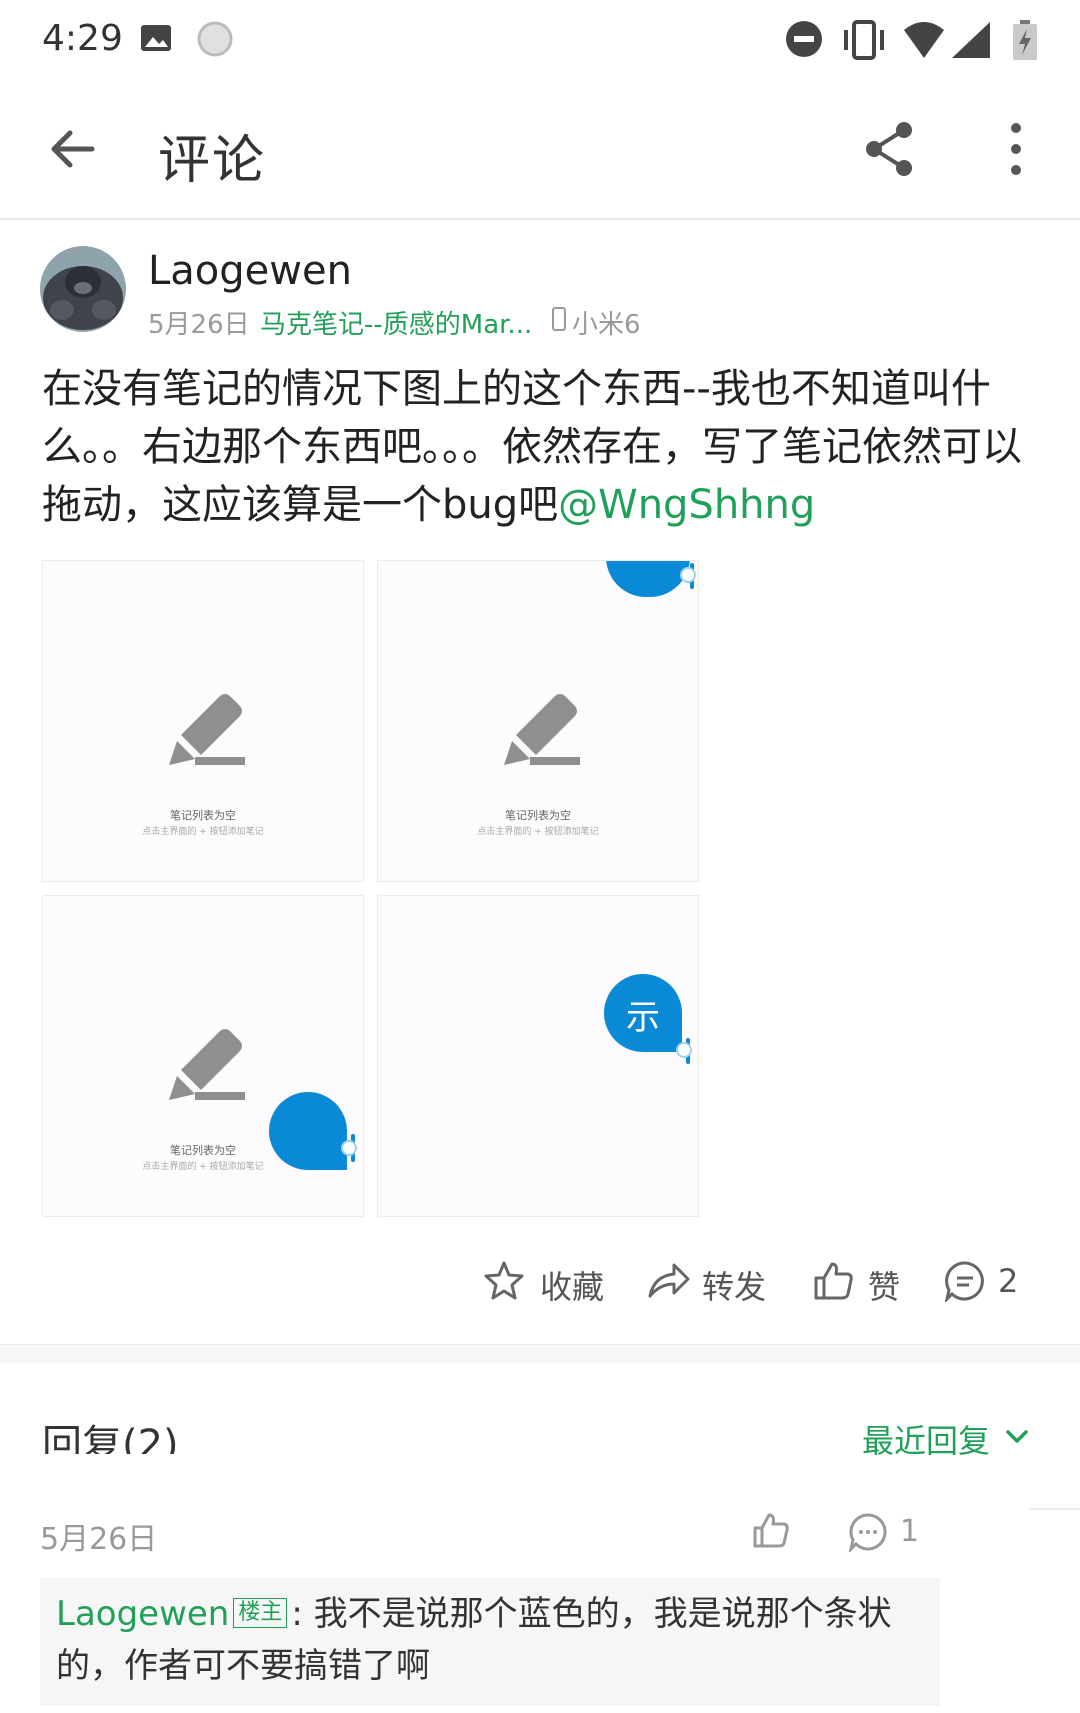 The width and height of the screenshot is (1080, 1713). I want to click on reply-author: Laogewen, so click(142, 1614).